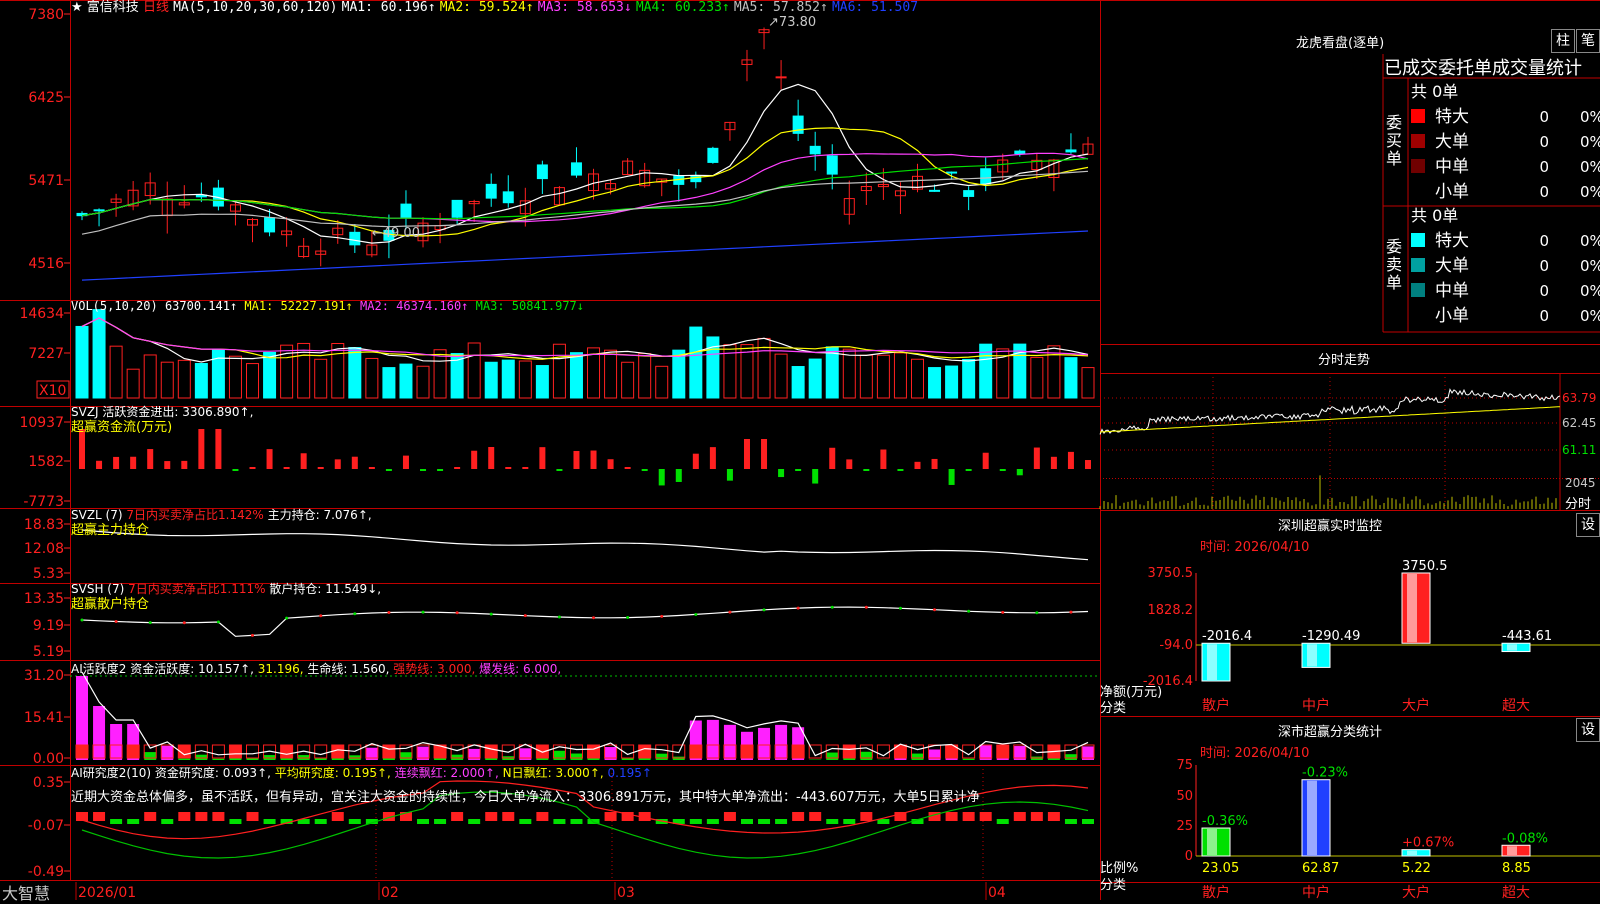  What do you see at coordinates (281, 669) in the screenshot?
I see `ai-active-p1: 31.196,` at bounding box center [281, 669].